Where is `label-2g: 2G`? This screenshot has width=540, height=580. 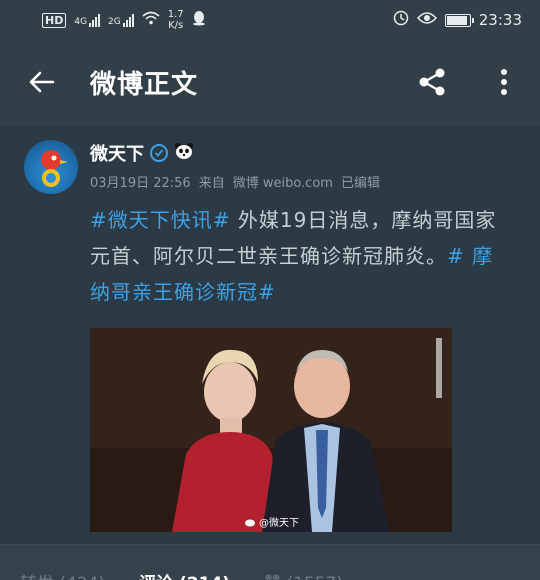
label-2g: 2G is located at coordinates (114, 22).